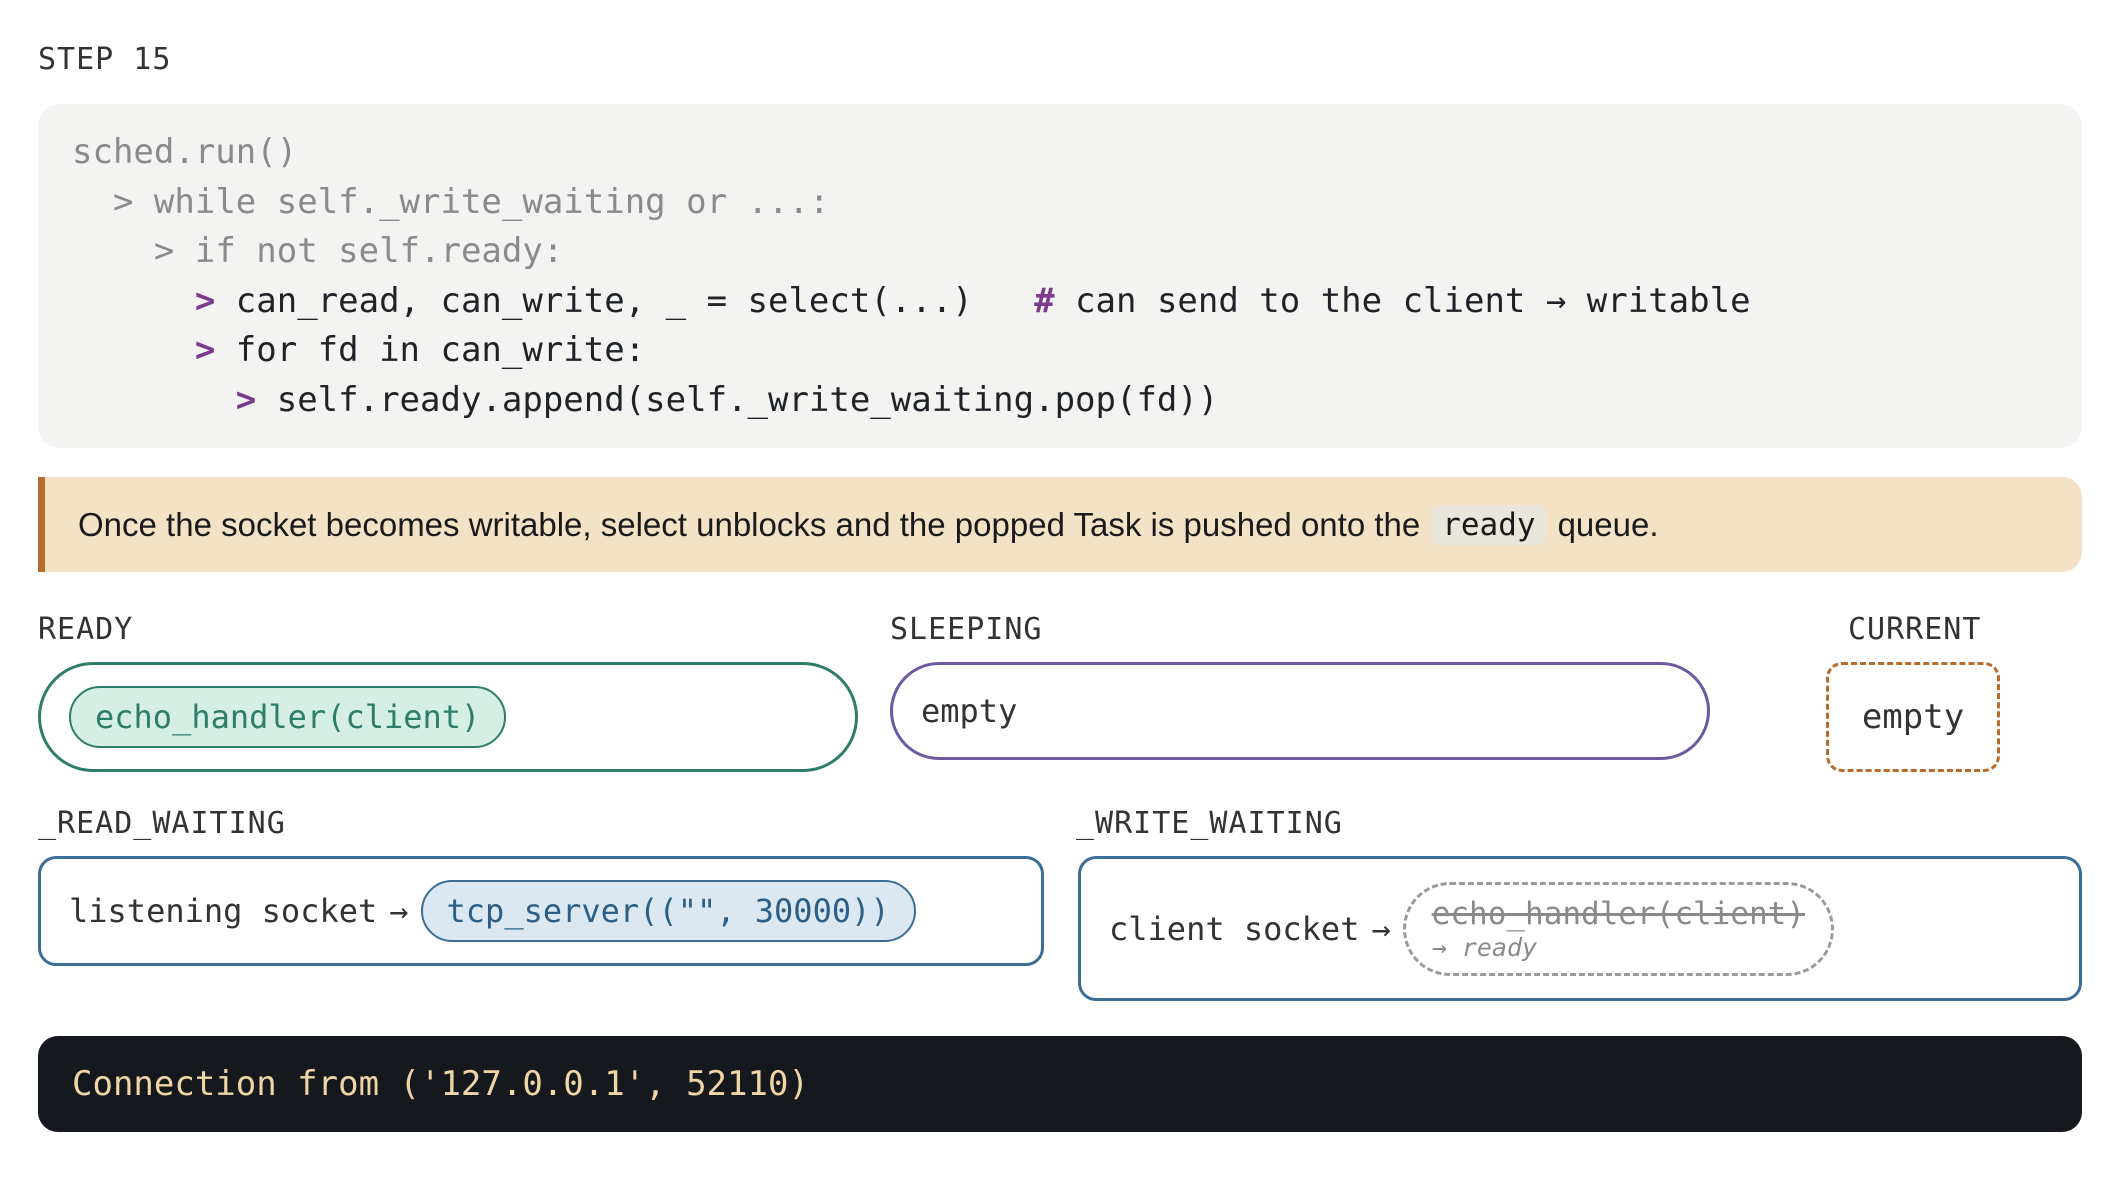 The image size is (2120, 1200). What do you see at coordinates (969, 711) in the screenshot?
I see `sleeping-empty-text: empty` at bounding box center [969, 711].